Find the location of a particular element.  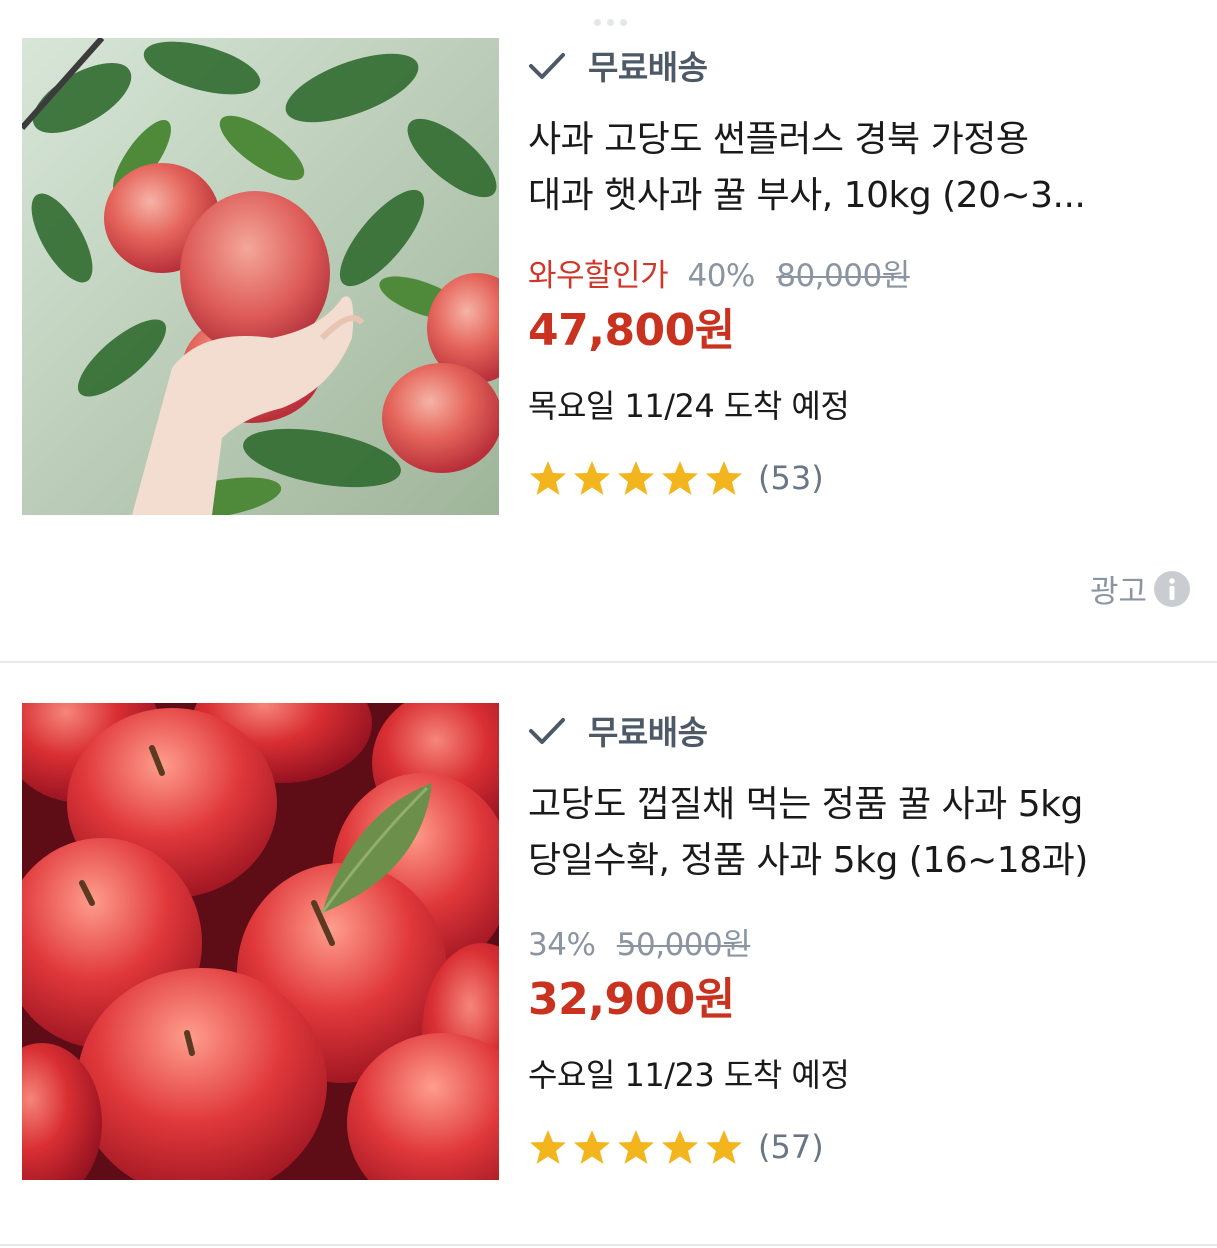

sale-price: 47,800원 is located at coordinates (631, 330).